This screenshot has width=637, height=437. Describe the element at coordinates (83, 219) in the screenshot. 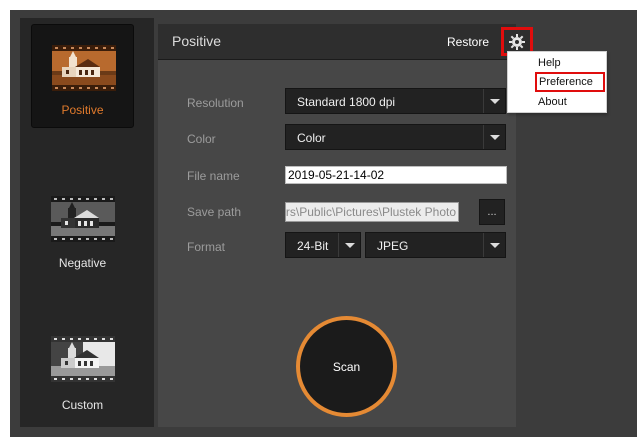

I see `negative-thumbnail-image` at that location.